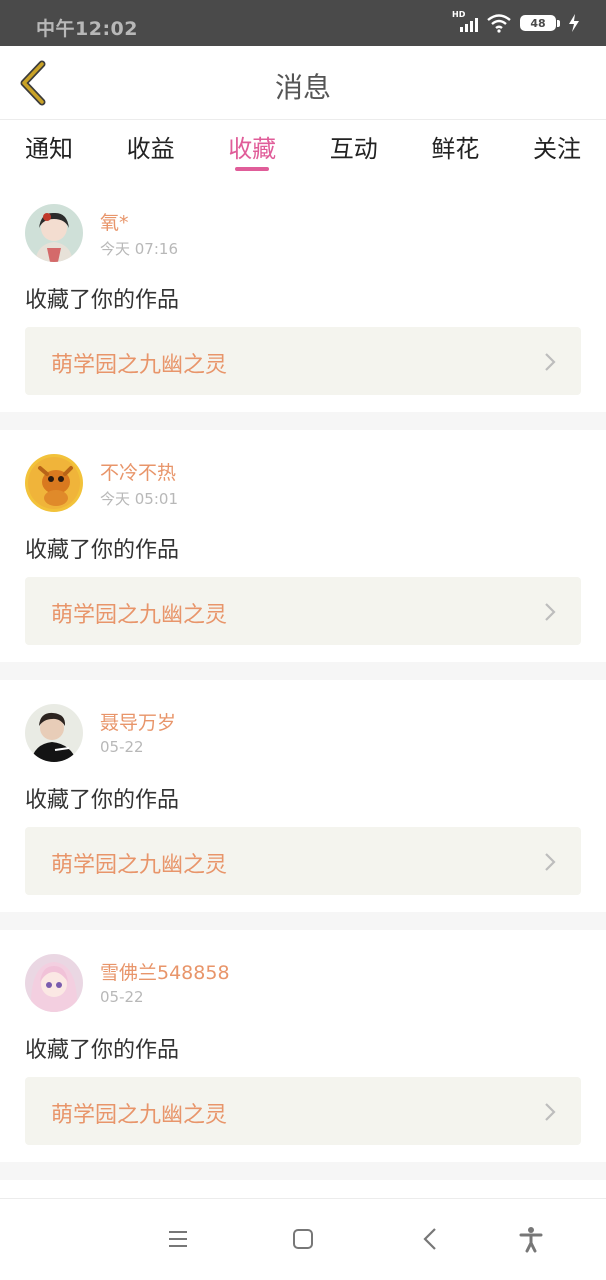 The height and width of the screenshot is (1280, 606). Describe the element at coordinates (139, 249) in the screenshot. I see `message-time: 今天 07:16` at that location.